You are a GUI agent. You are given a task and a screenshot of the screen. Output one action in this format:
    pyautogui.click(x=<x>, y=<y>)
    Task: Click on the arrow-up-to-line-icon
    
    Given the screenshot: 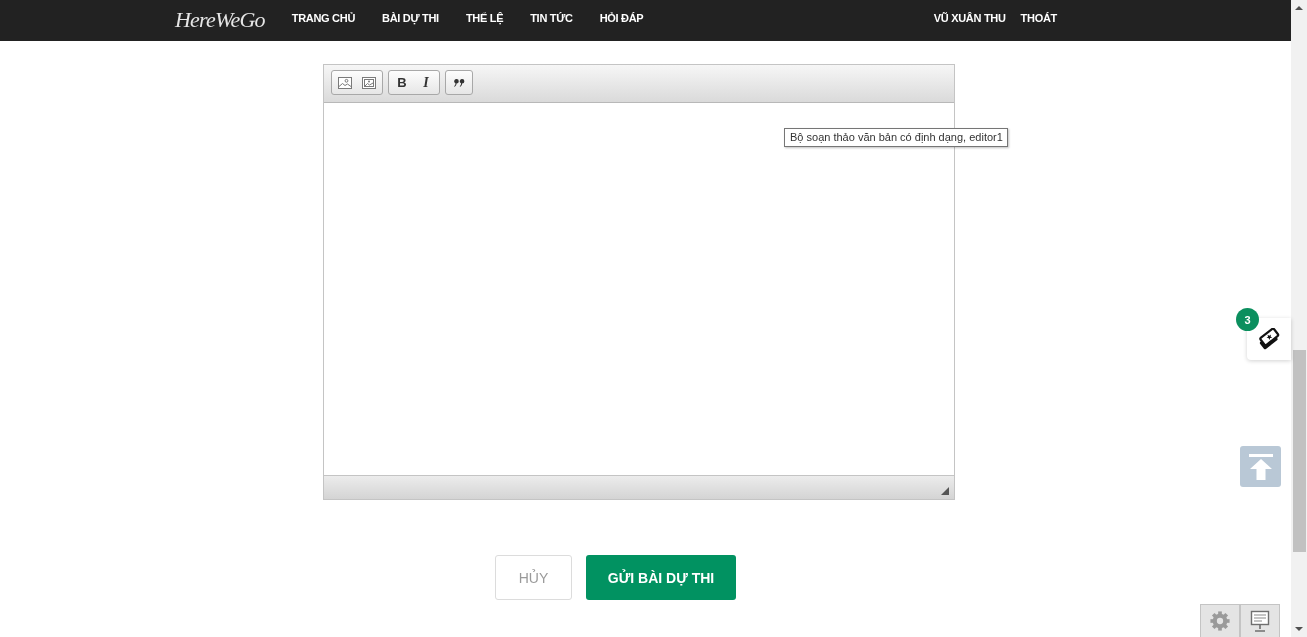 What is the action you would take?
    pyautogui.click(x=1260, y=466)
    